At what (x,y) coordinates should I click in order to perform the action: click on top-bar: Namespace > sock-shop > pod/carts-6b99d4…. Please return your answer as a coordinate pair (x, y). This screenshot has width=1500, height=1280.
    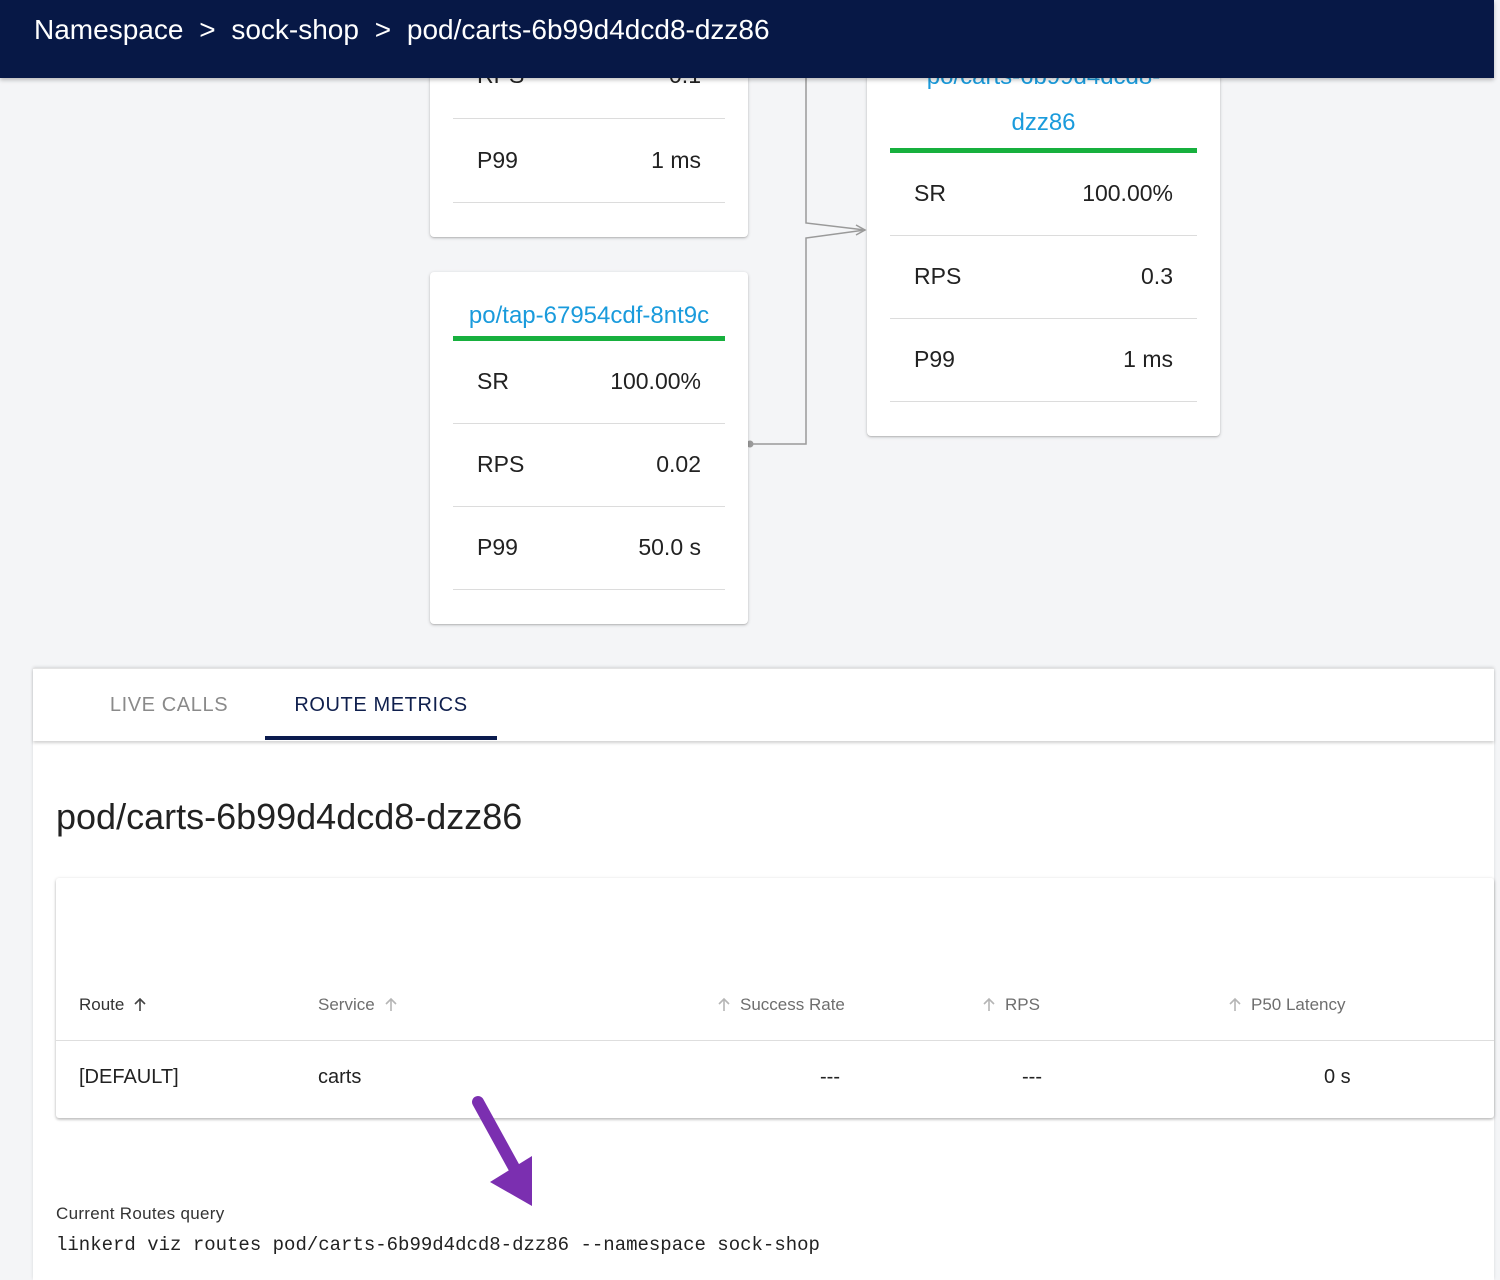
    Looking at the image, I should click on (747, 39).